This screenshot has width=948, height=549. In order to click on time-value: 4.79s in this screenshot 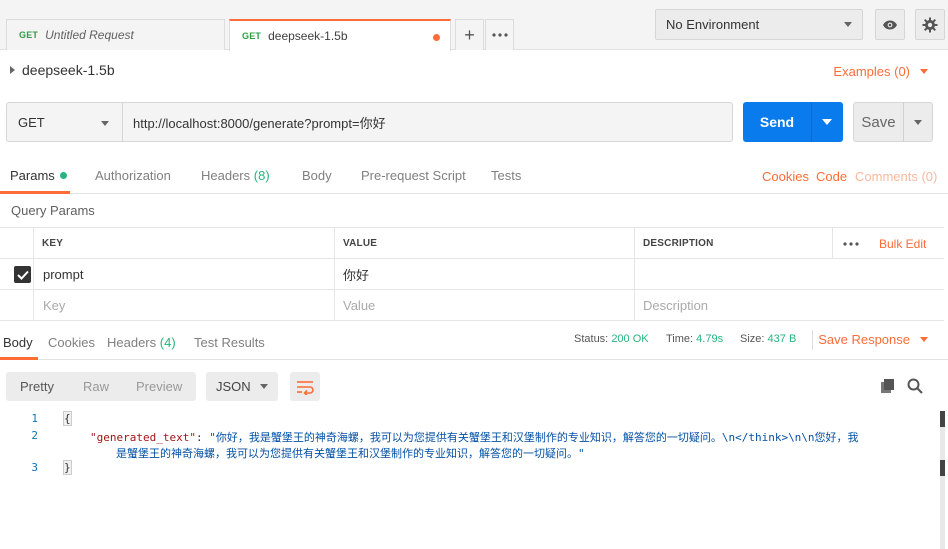, I will do `click(710, 339)`.